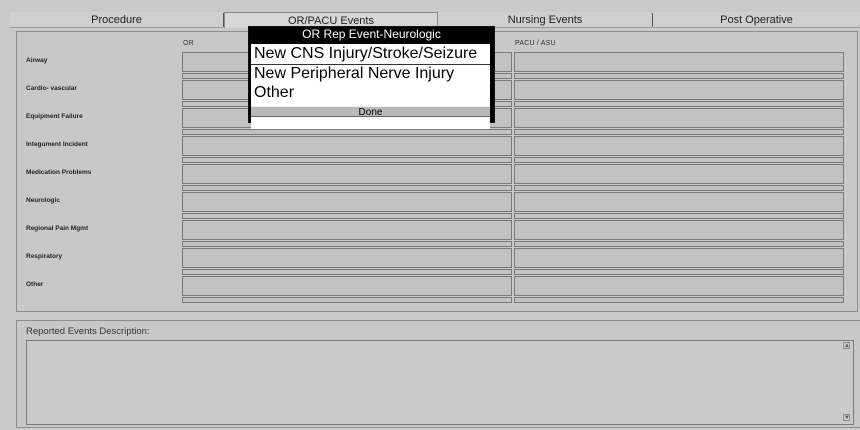 The width and height of the screenshot is (860, 430). I want to click on row-label: Airway, so click(37, 60).